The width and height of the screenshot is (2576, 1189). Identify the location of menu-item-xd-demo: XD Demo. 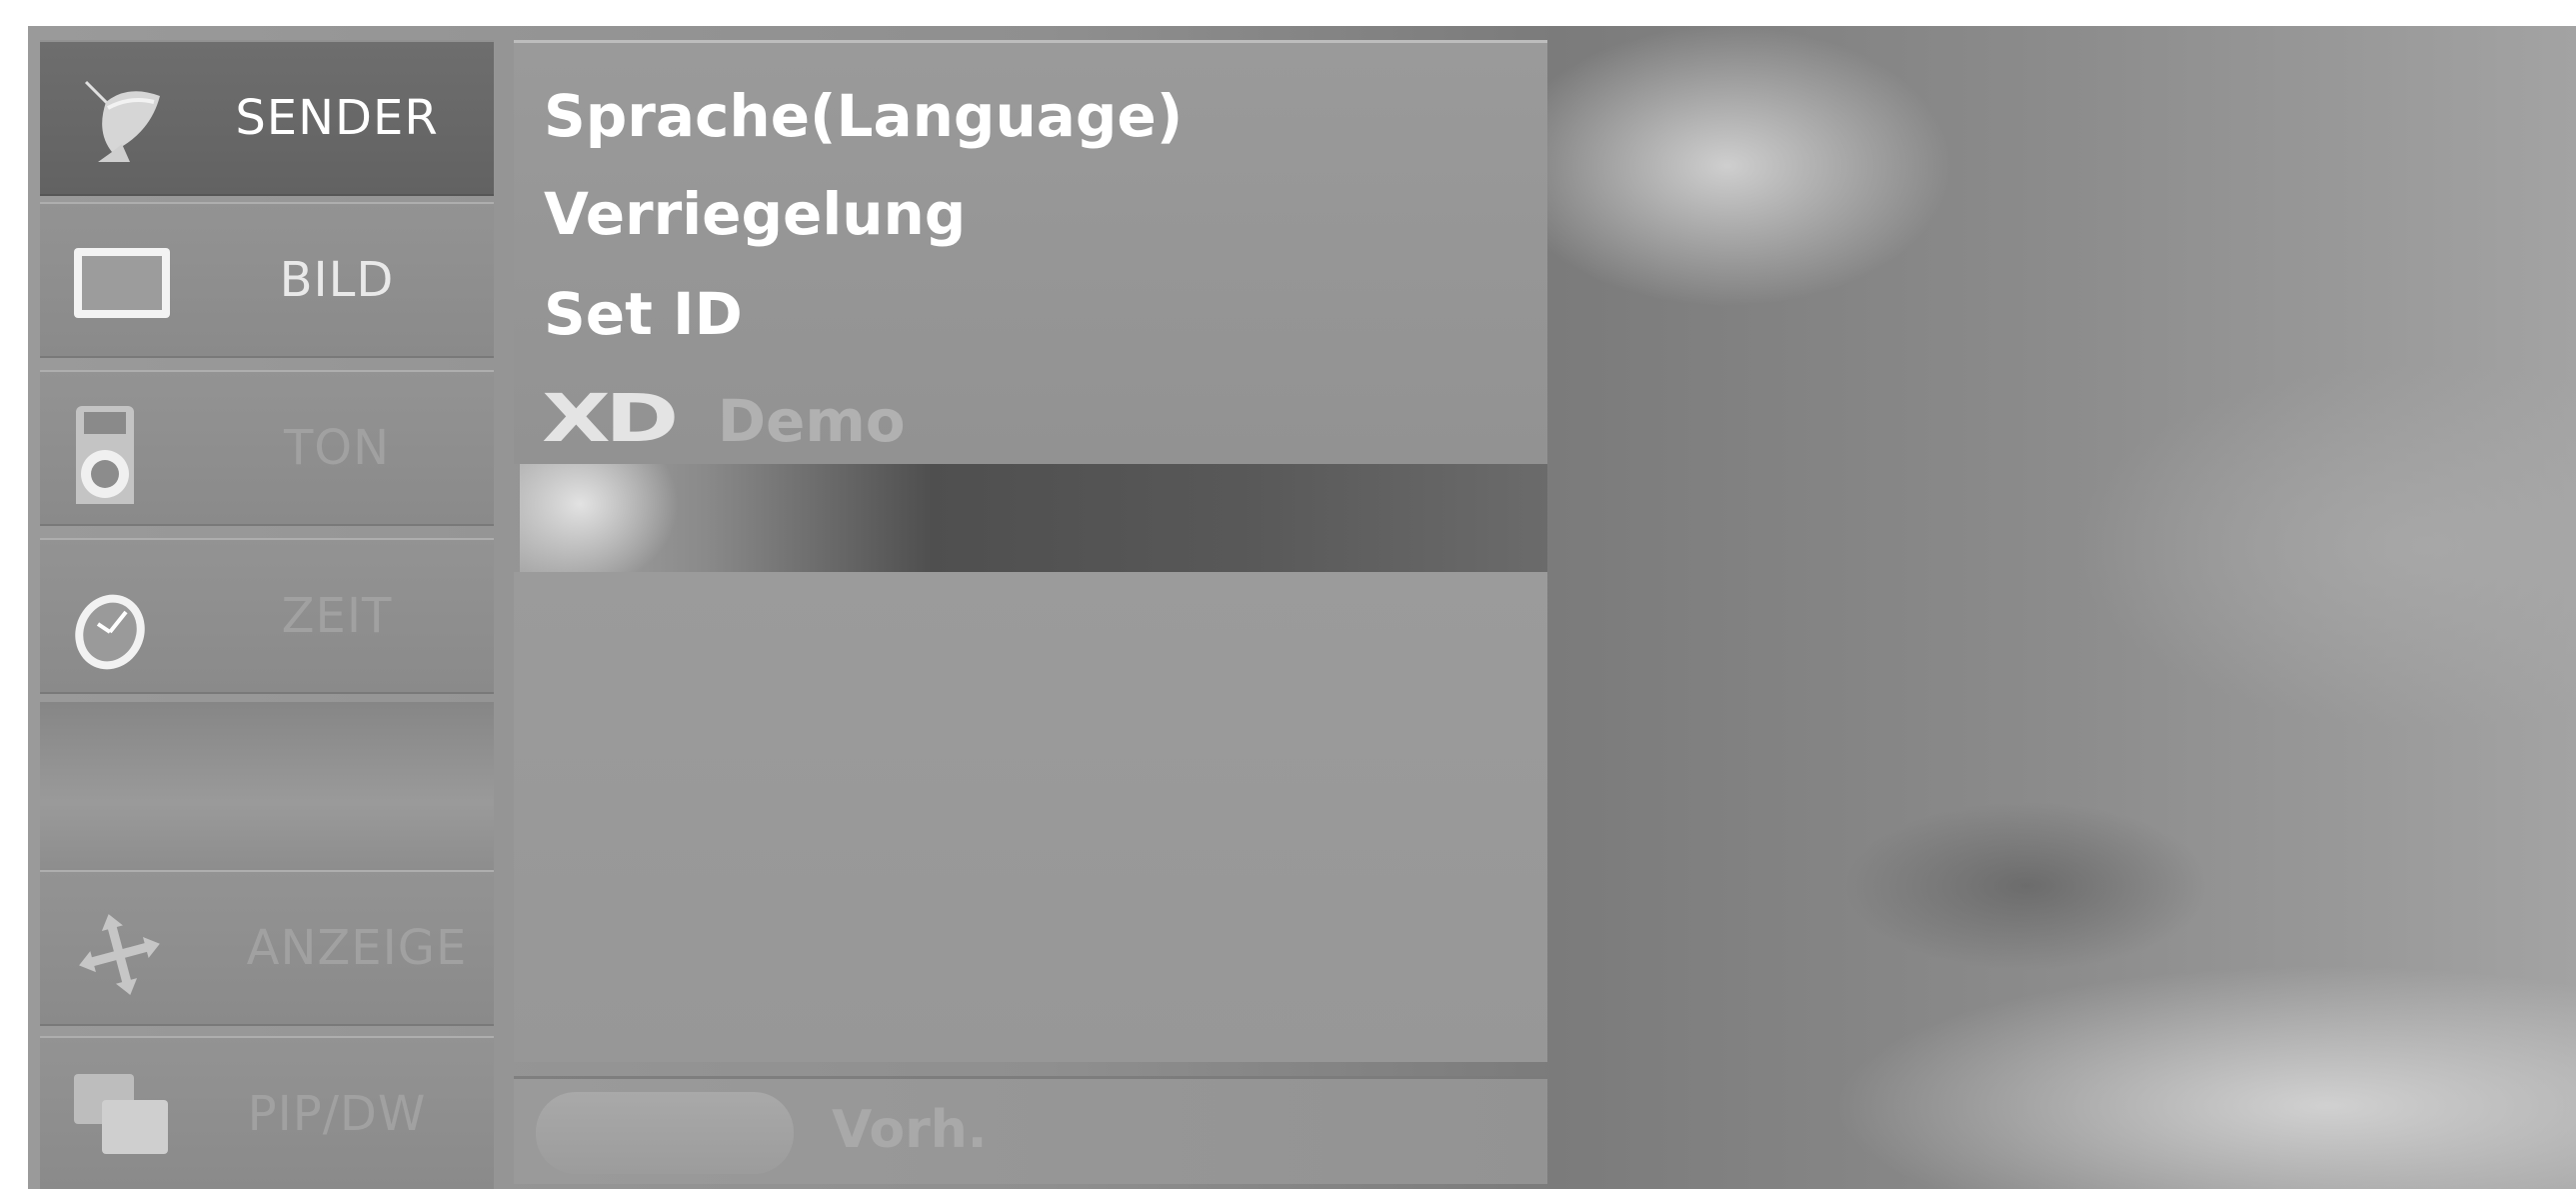
(724, 418).